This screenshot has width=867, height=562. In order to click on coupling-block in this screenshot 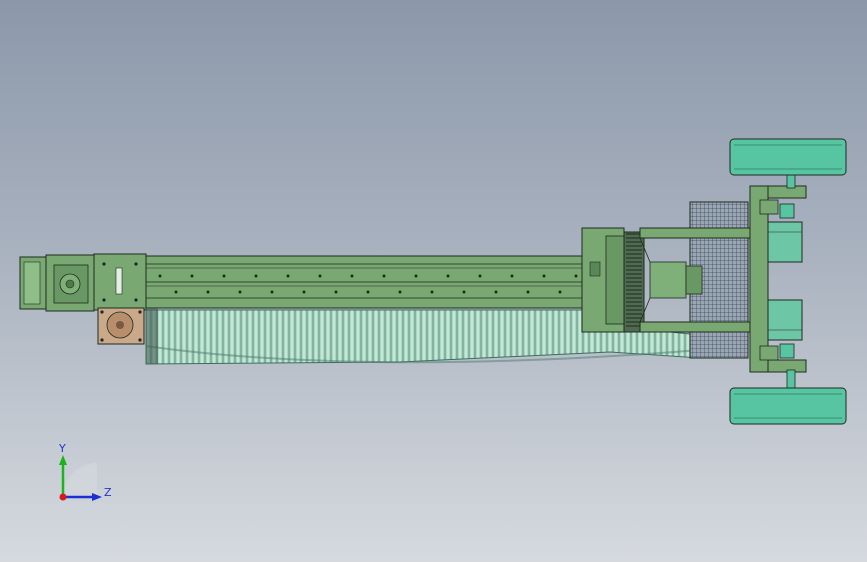, I will do `click(70, 283)`.